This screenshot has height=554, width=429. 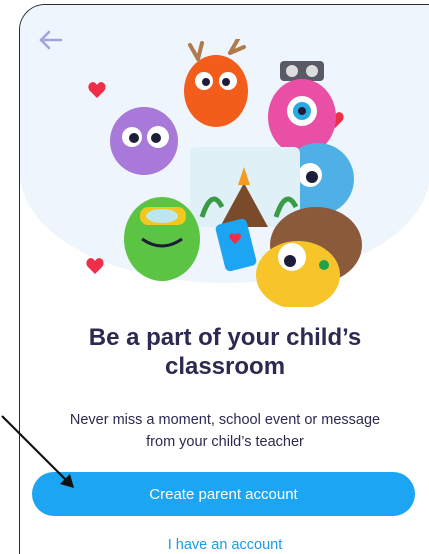 I want to click on arrow-left-icon, so click(x=51, y=40).